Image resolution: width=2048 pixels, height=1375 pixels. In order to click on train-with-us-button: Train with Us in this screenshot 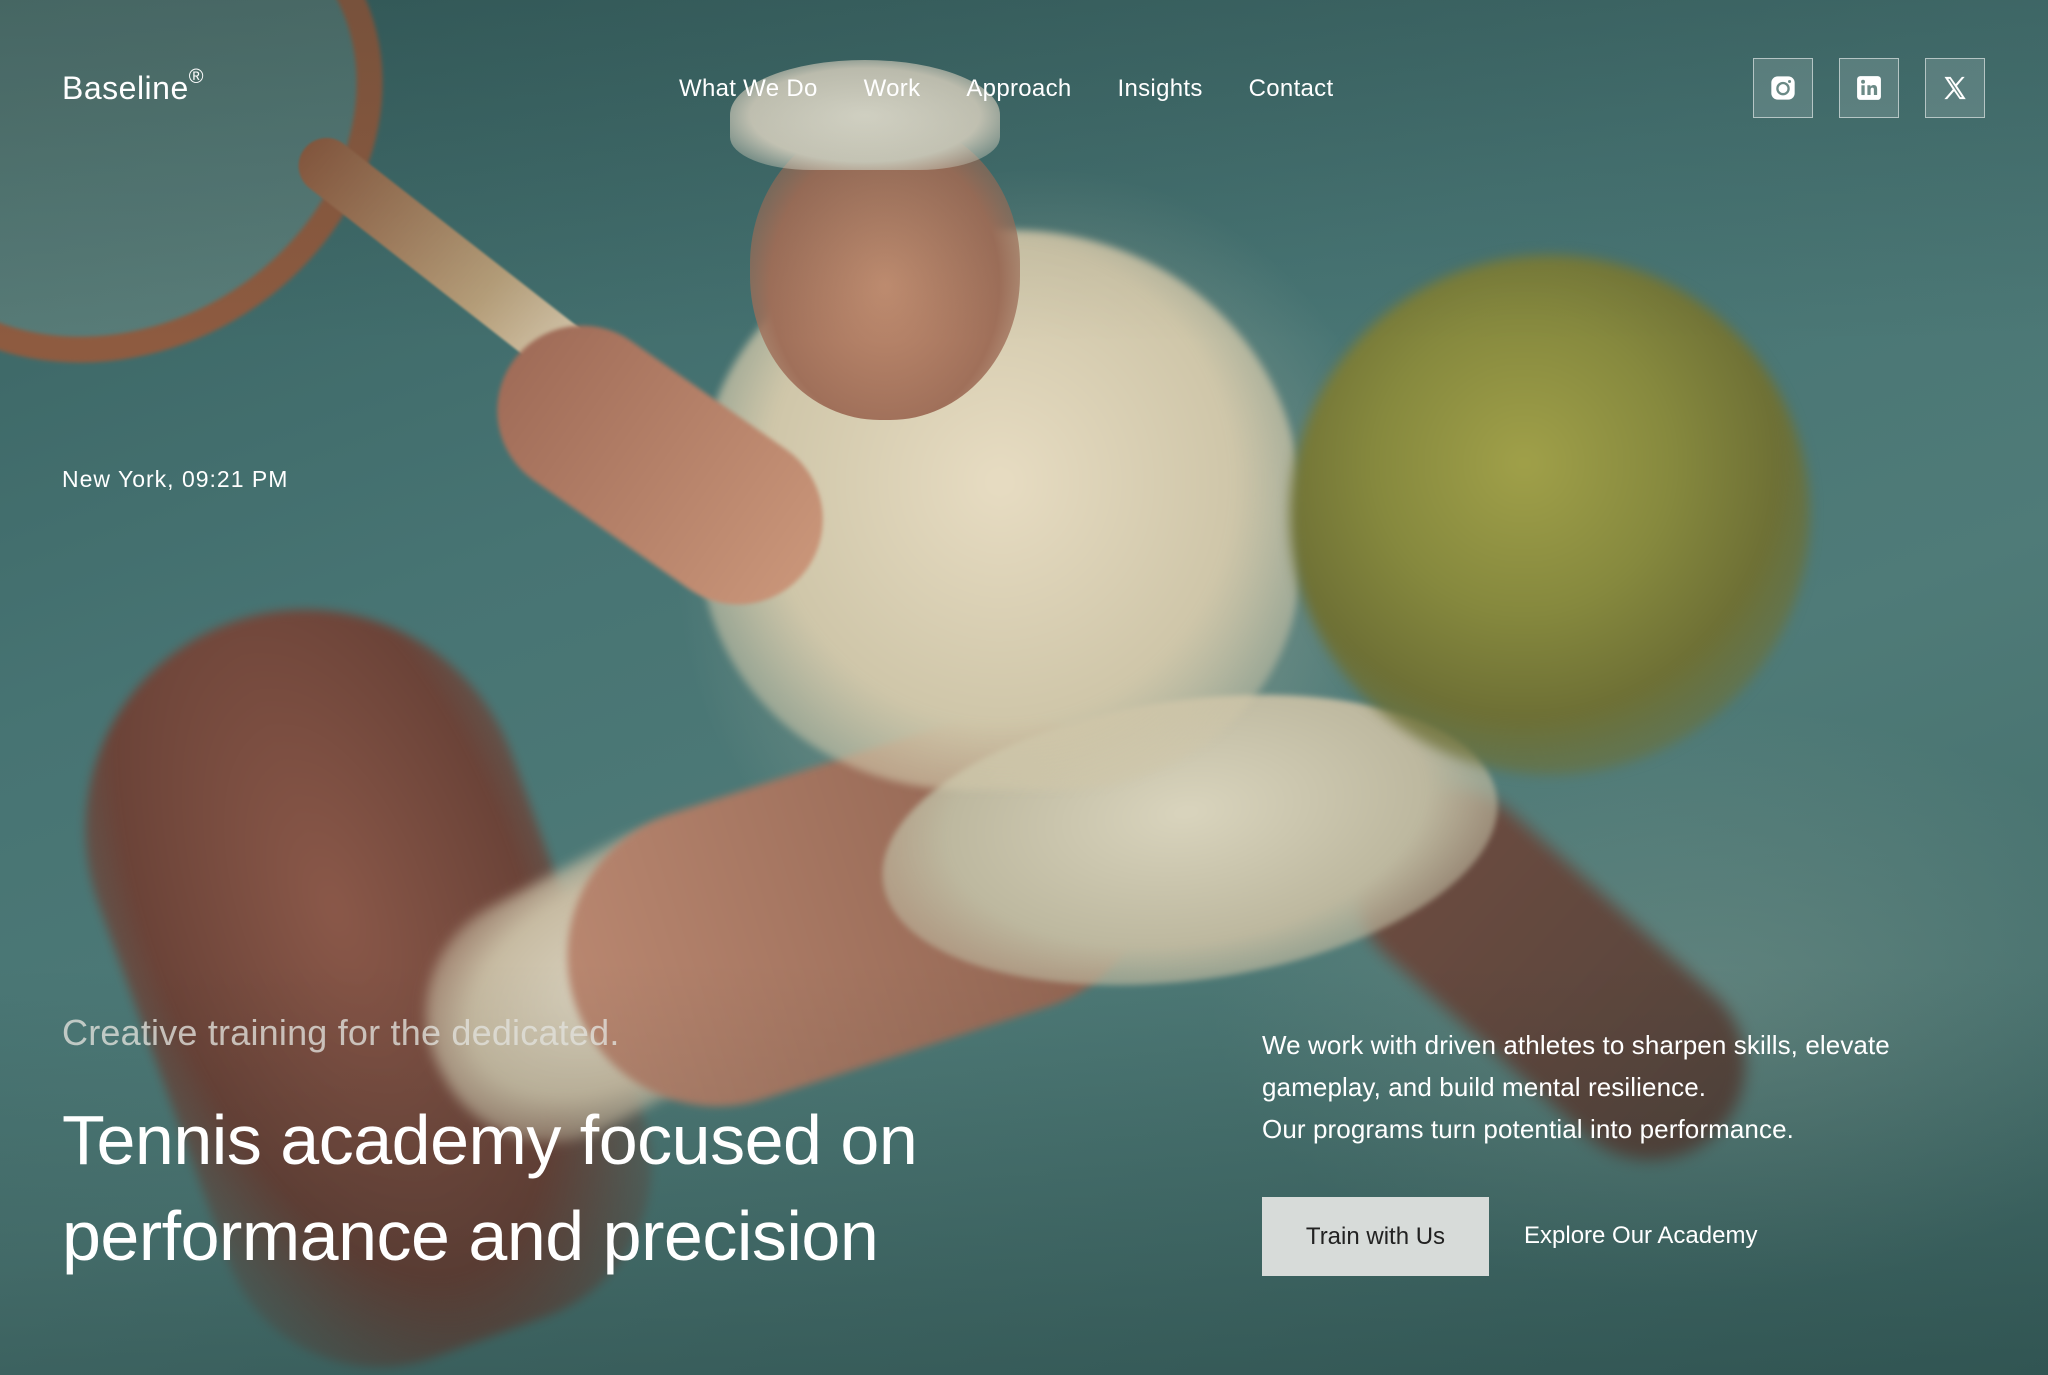, I will do `click(1375, 1236)`.